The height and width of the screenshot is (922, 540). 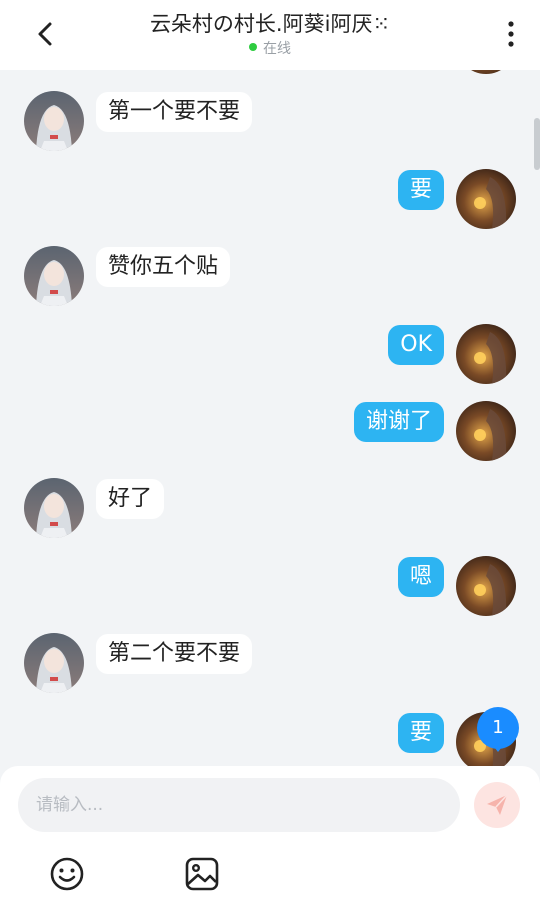 I want to click on more-vertical-icon, so click(x=511, y=34).